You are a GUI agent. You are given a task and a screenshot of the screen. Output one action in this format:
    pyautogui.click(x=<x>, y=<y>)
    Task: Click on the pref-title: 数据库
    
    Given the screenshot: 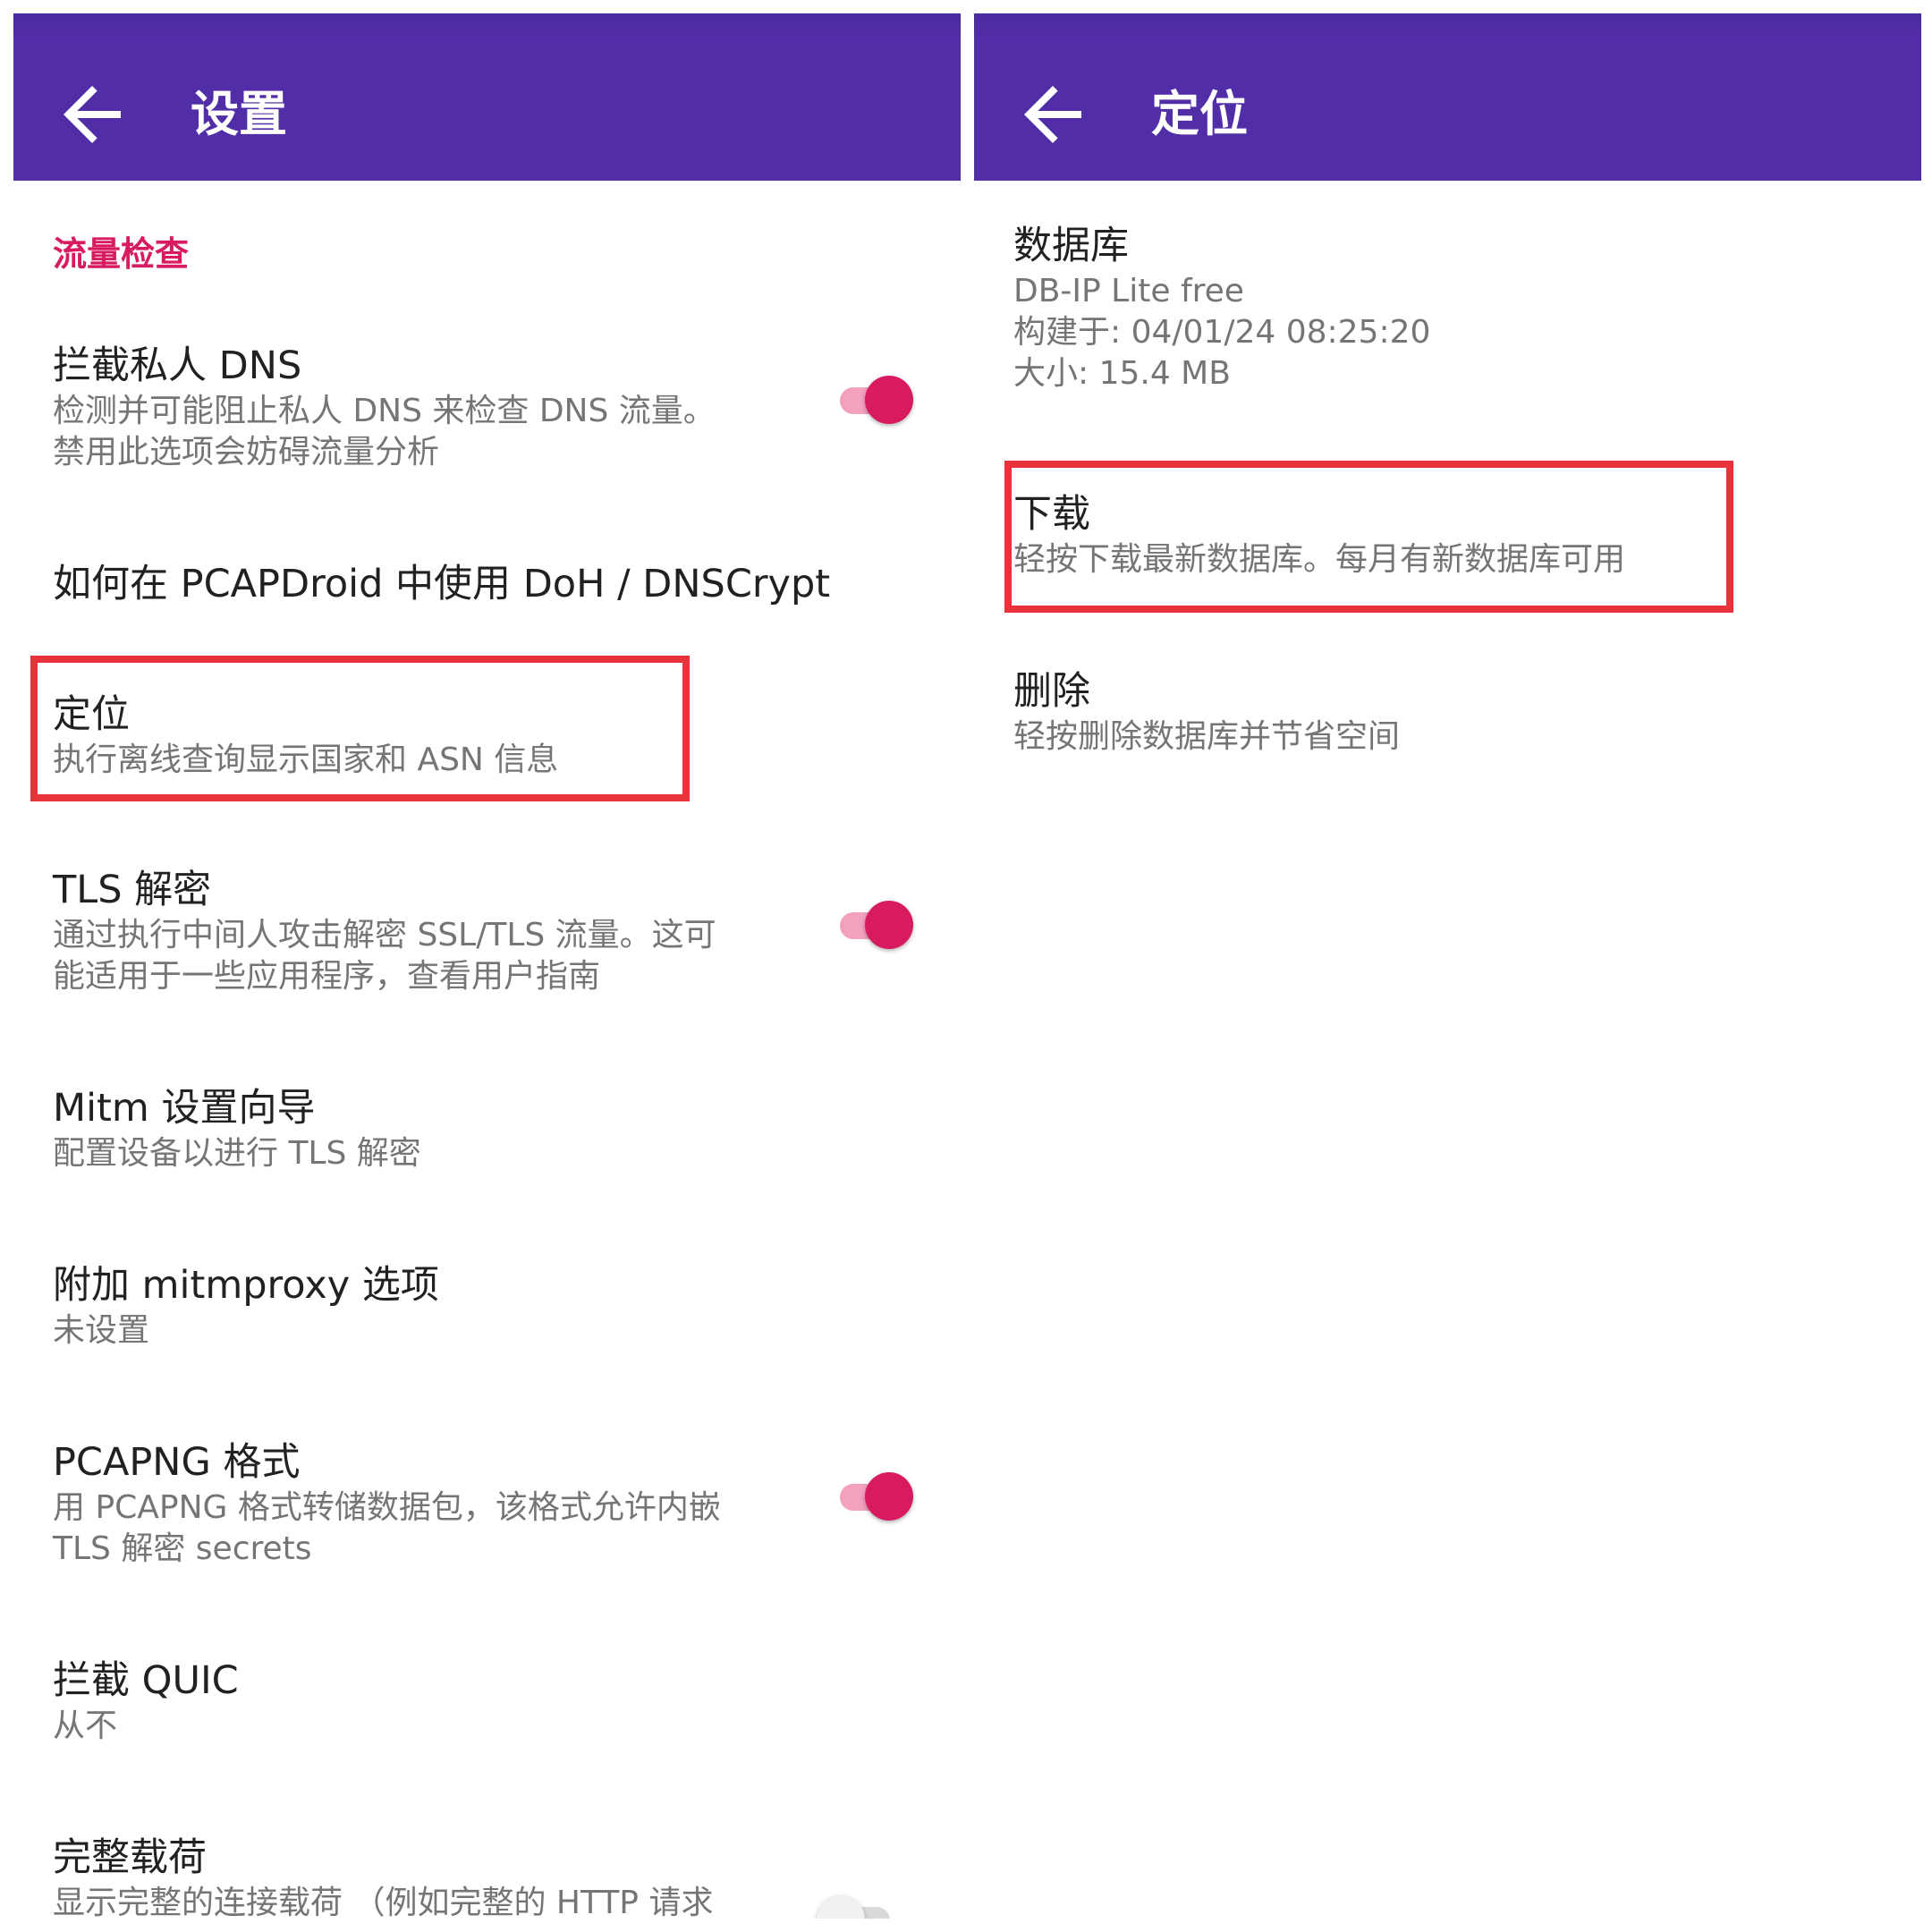 What is the action you would take?
    pyautogui.click(x=1071, y=246)
    